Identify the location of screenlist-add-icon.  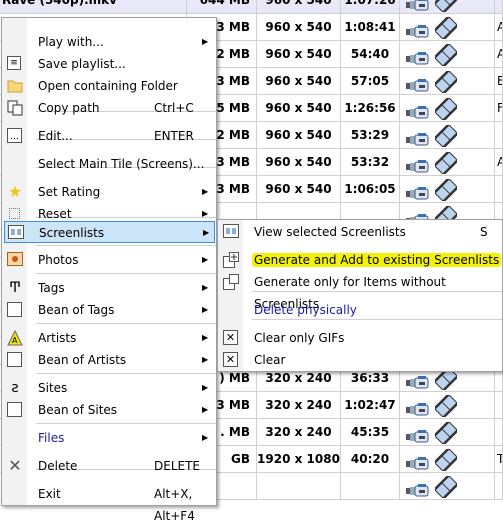
(231, 260).